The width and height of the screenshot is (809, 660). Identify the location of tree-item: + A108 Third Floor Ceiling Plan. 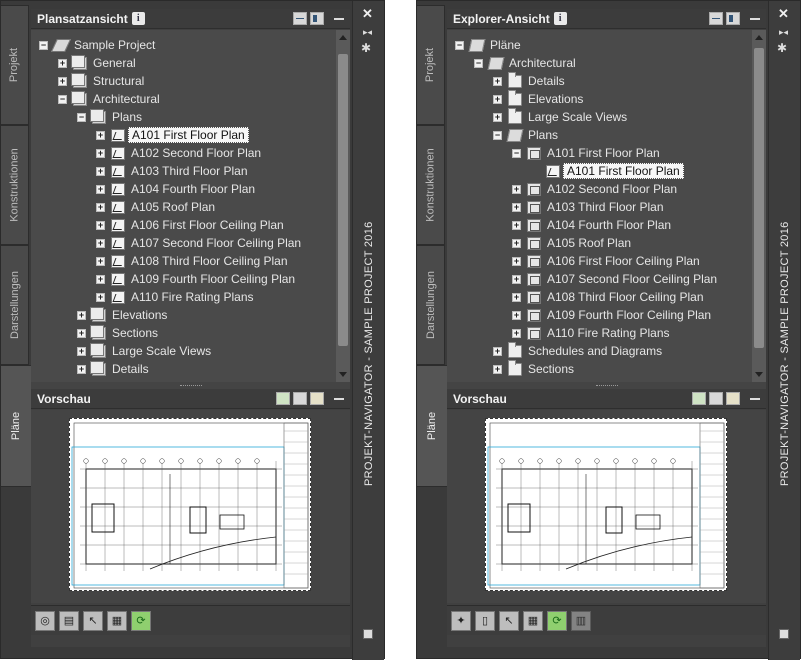
(192, 261).